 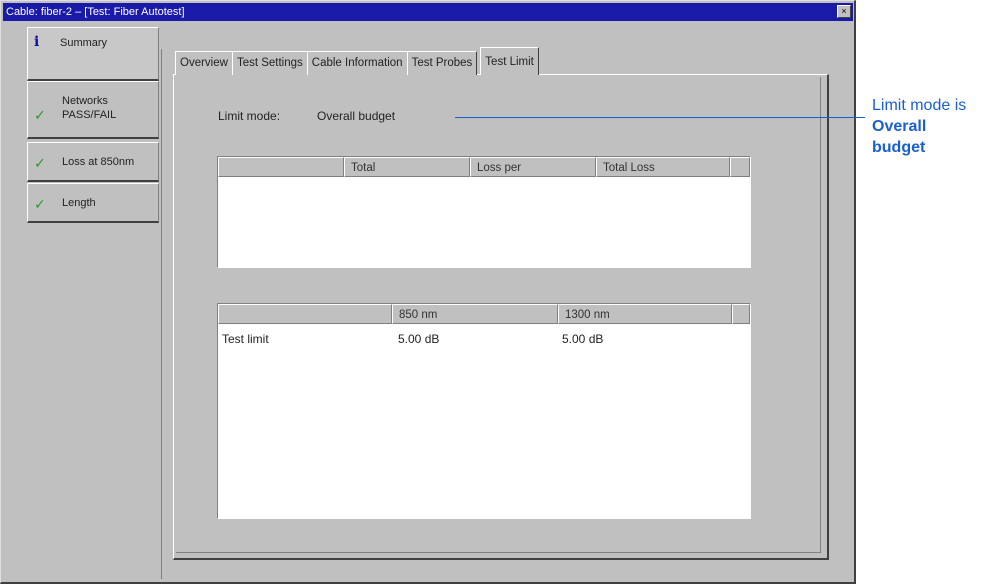 What do you see at coordinates (356, 116) in the screenshot?
I see `limit-mode-value: Overall budget` at bounding box center [356, 116].